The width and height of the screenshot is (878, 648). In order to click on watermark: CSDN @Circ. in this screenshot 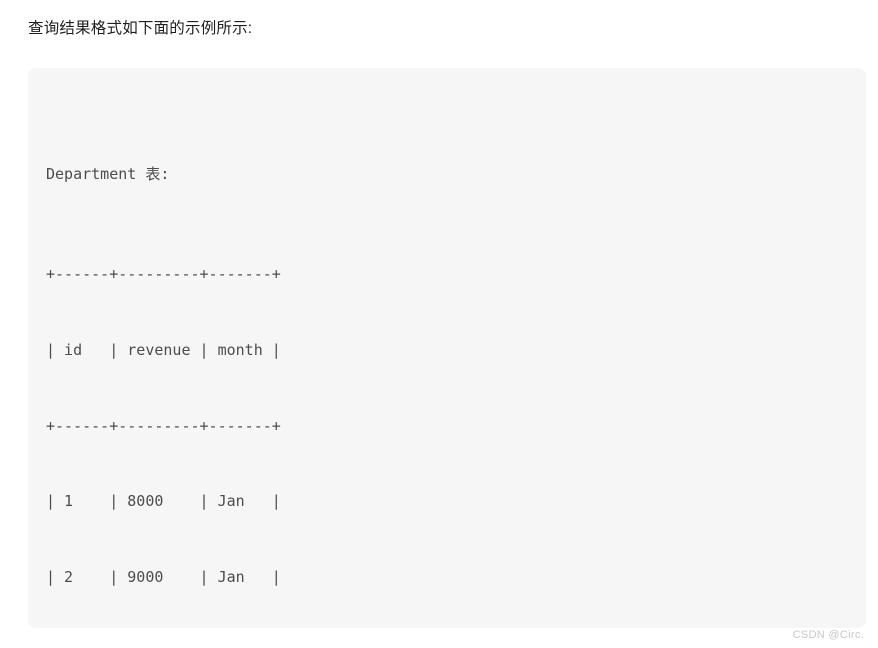, I will do `click(828, 635)`.